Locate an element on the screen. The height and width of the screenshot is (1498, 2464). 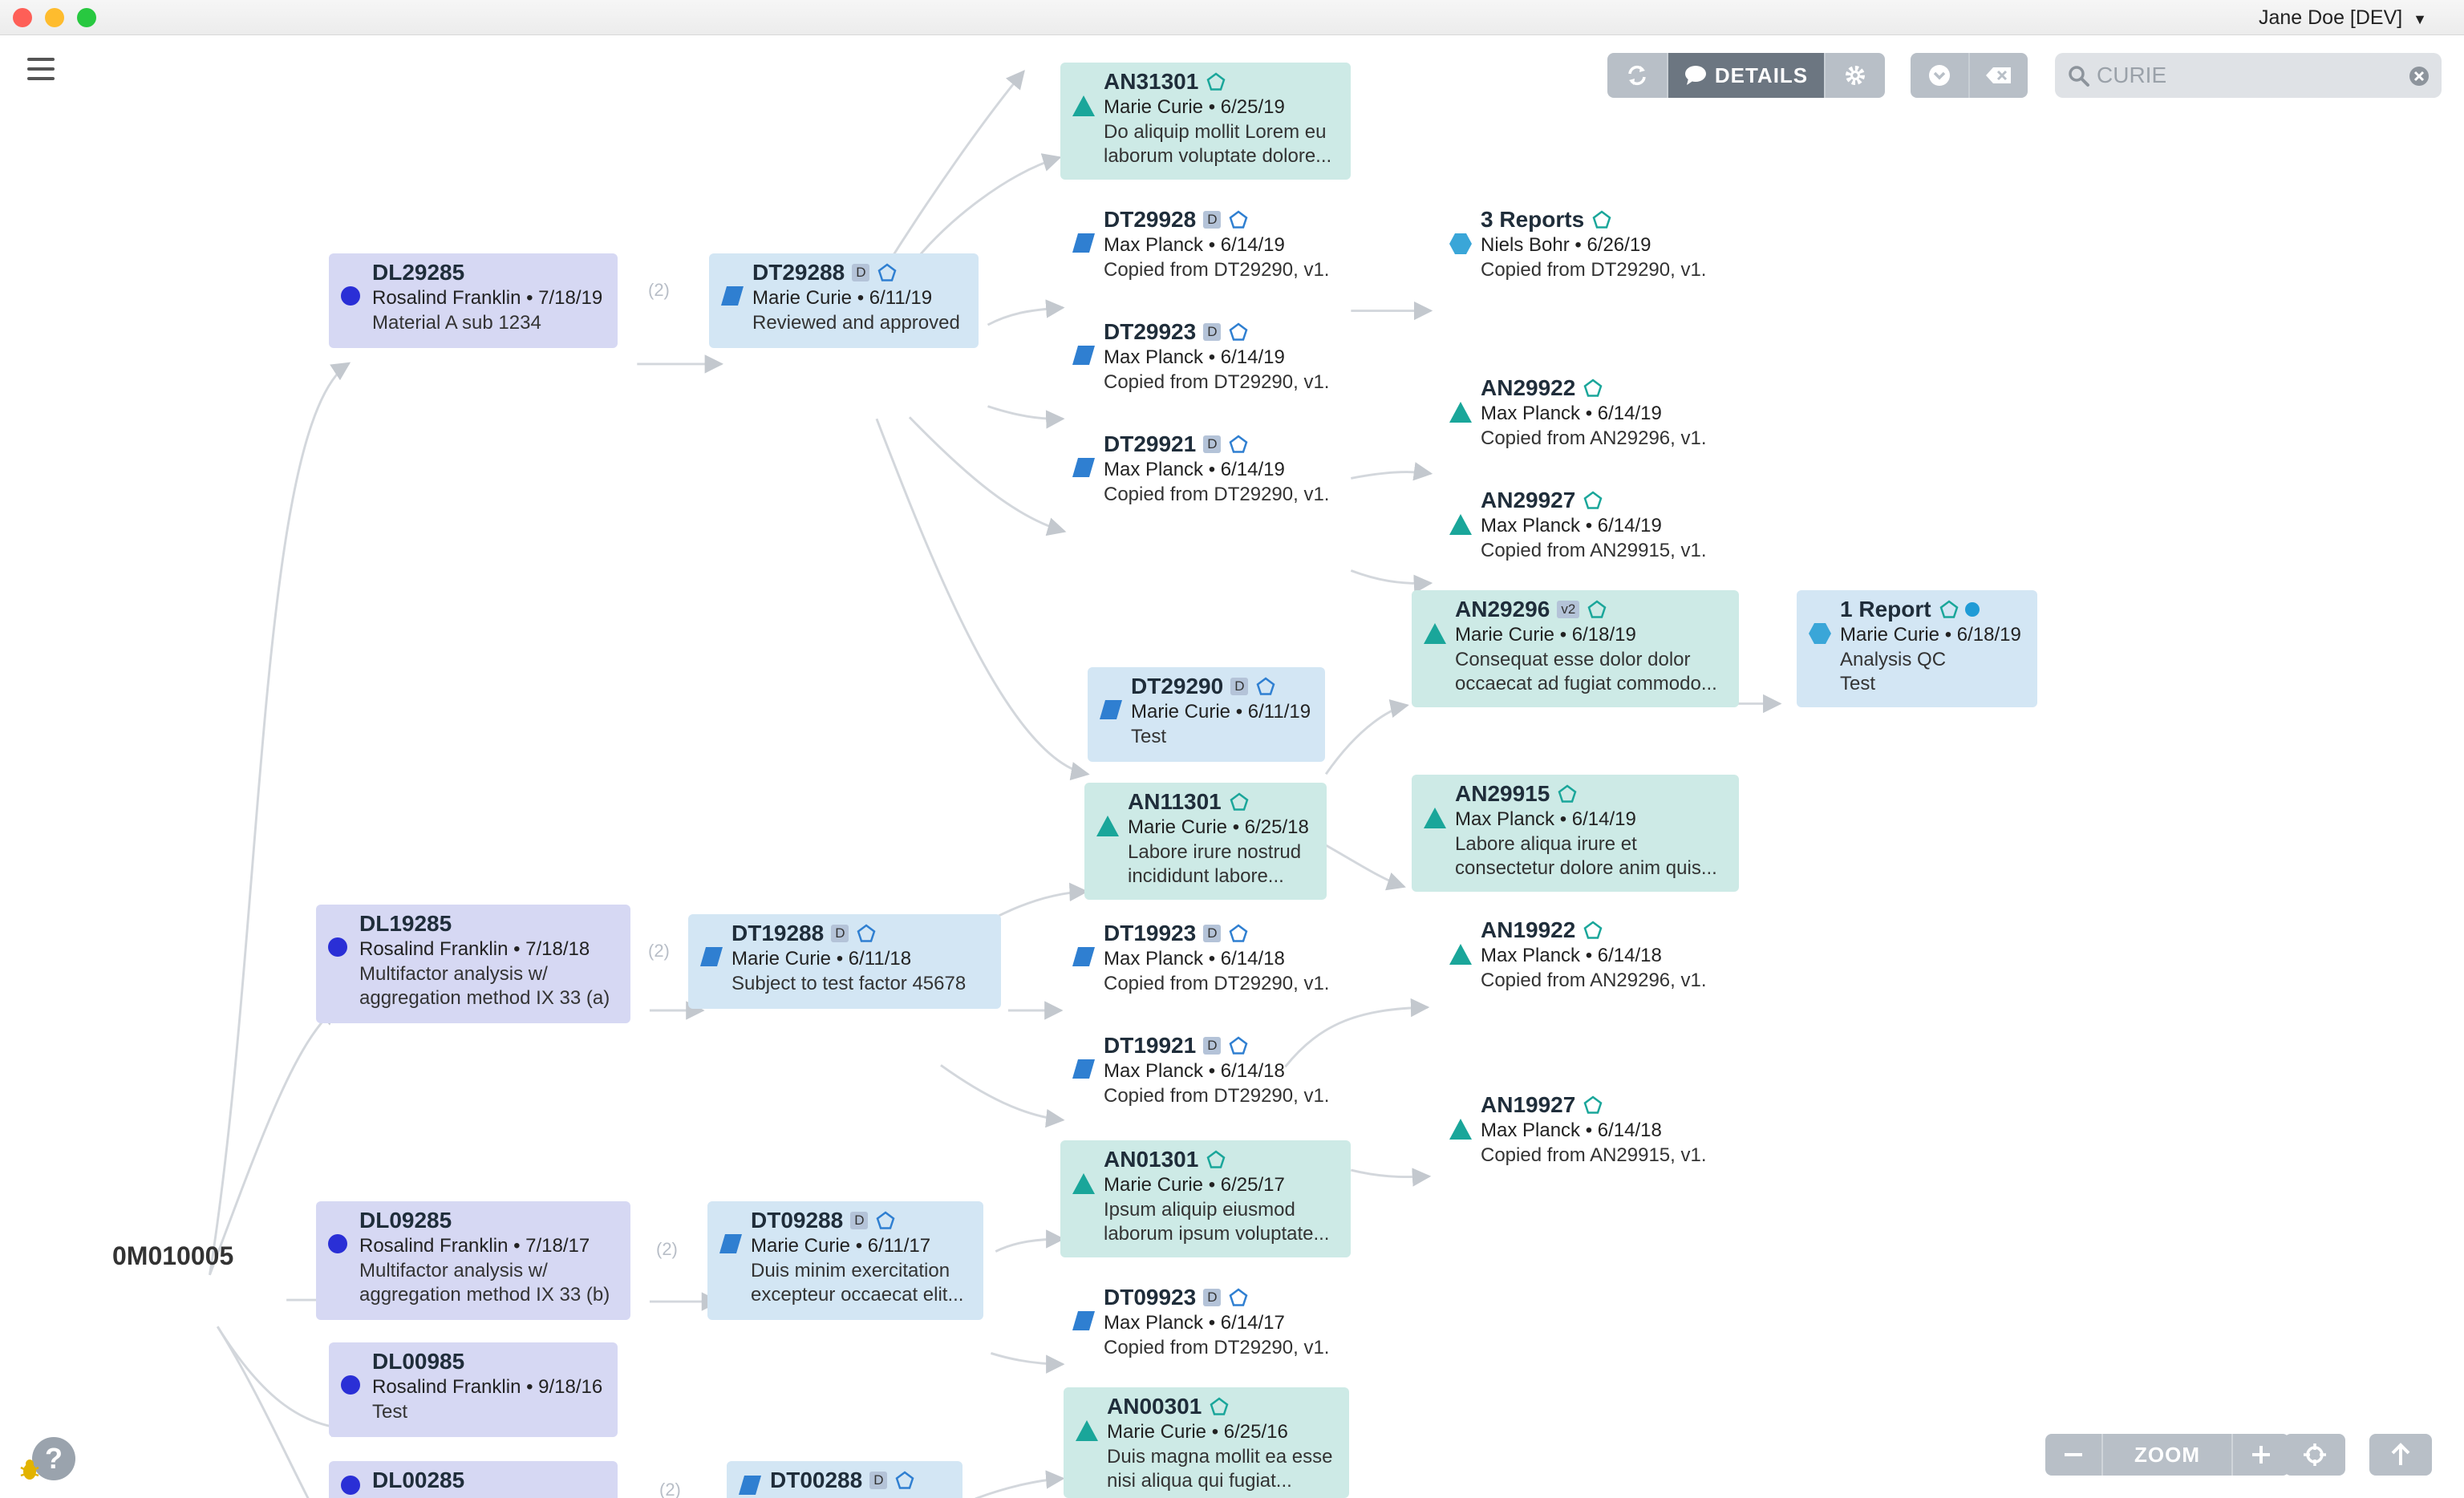
refresh-icon is located at coordinates (1637, 75).